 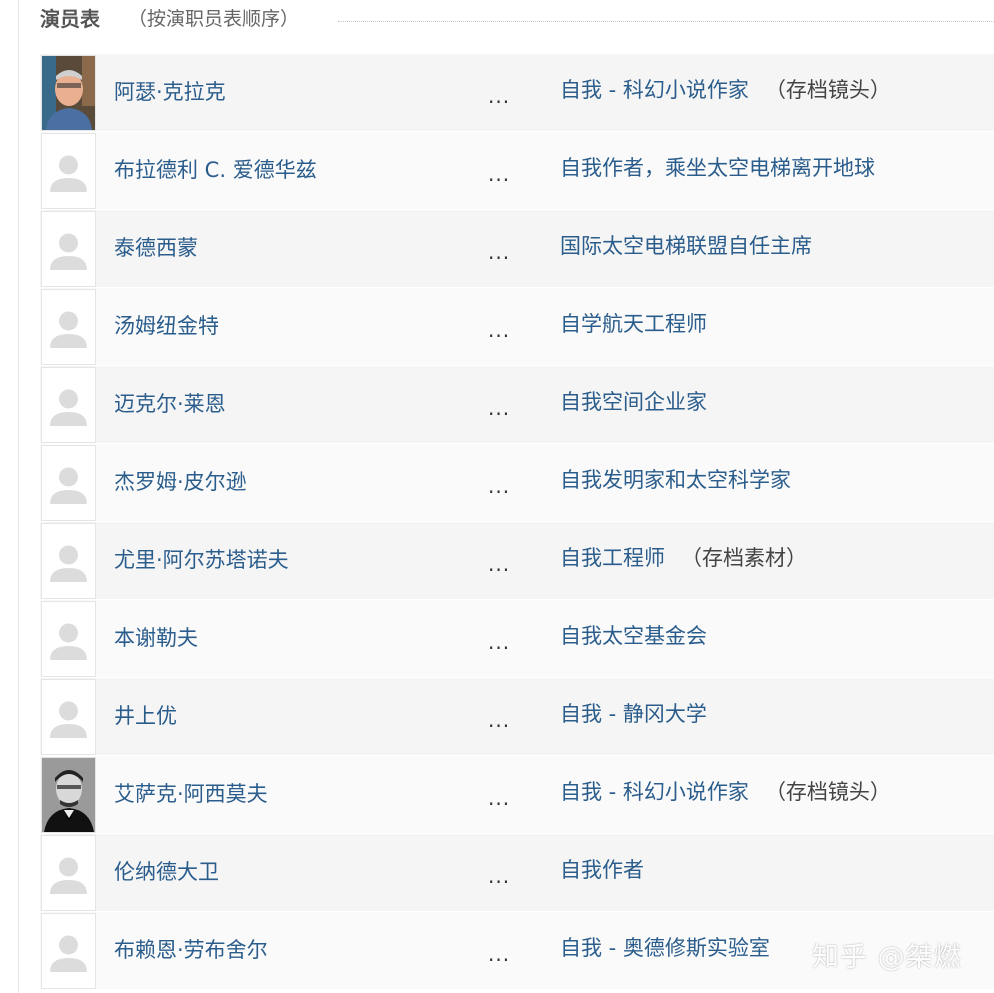 I want to click on character-cell: 自学航天工程师, so click(x=633, y=324).